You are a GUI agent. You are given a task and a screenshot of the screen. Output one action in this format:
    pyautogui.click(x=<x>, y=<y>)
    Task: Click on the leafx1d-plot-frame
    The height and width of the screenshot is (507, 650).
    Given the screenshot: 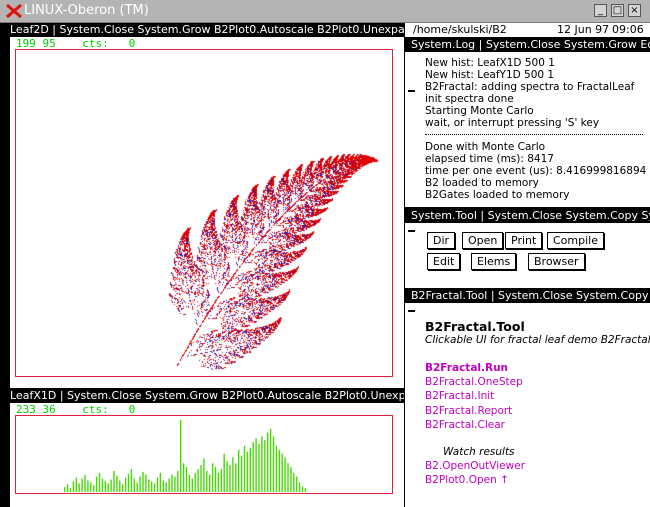 What is the action you would take?
    pyautogui.click(x=204, y=454)
    